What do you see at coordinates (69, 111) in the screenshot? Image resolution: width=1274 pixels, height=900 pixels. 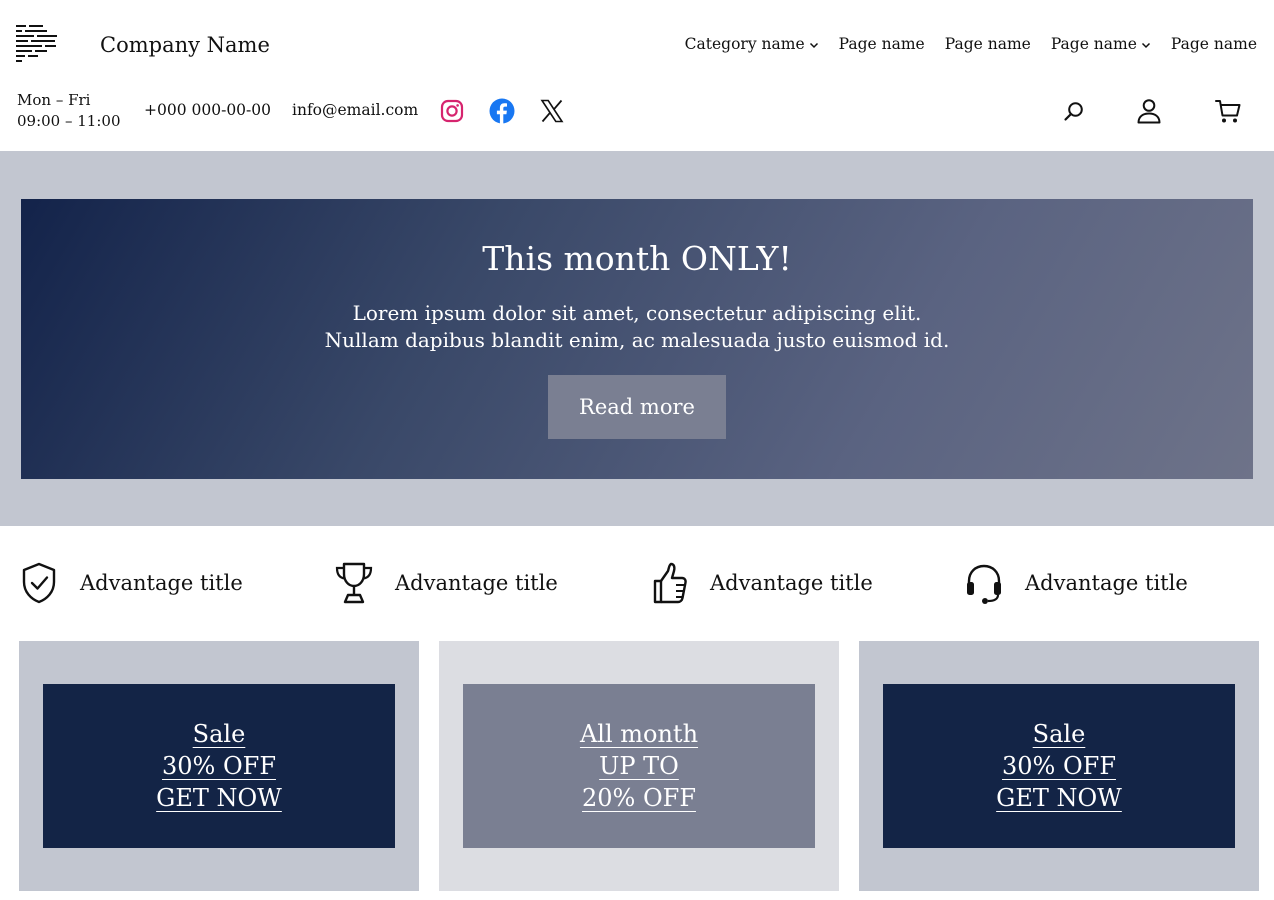 I see `opening-hours: Mon – Fri 09:00 – 11:00` at bounding box center [69, 111].